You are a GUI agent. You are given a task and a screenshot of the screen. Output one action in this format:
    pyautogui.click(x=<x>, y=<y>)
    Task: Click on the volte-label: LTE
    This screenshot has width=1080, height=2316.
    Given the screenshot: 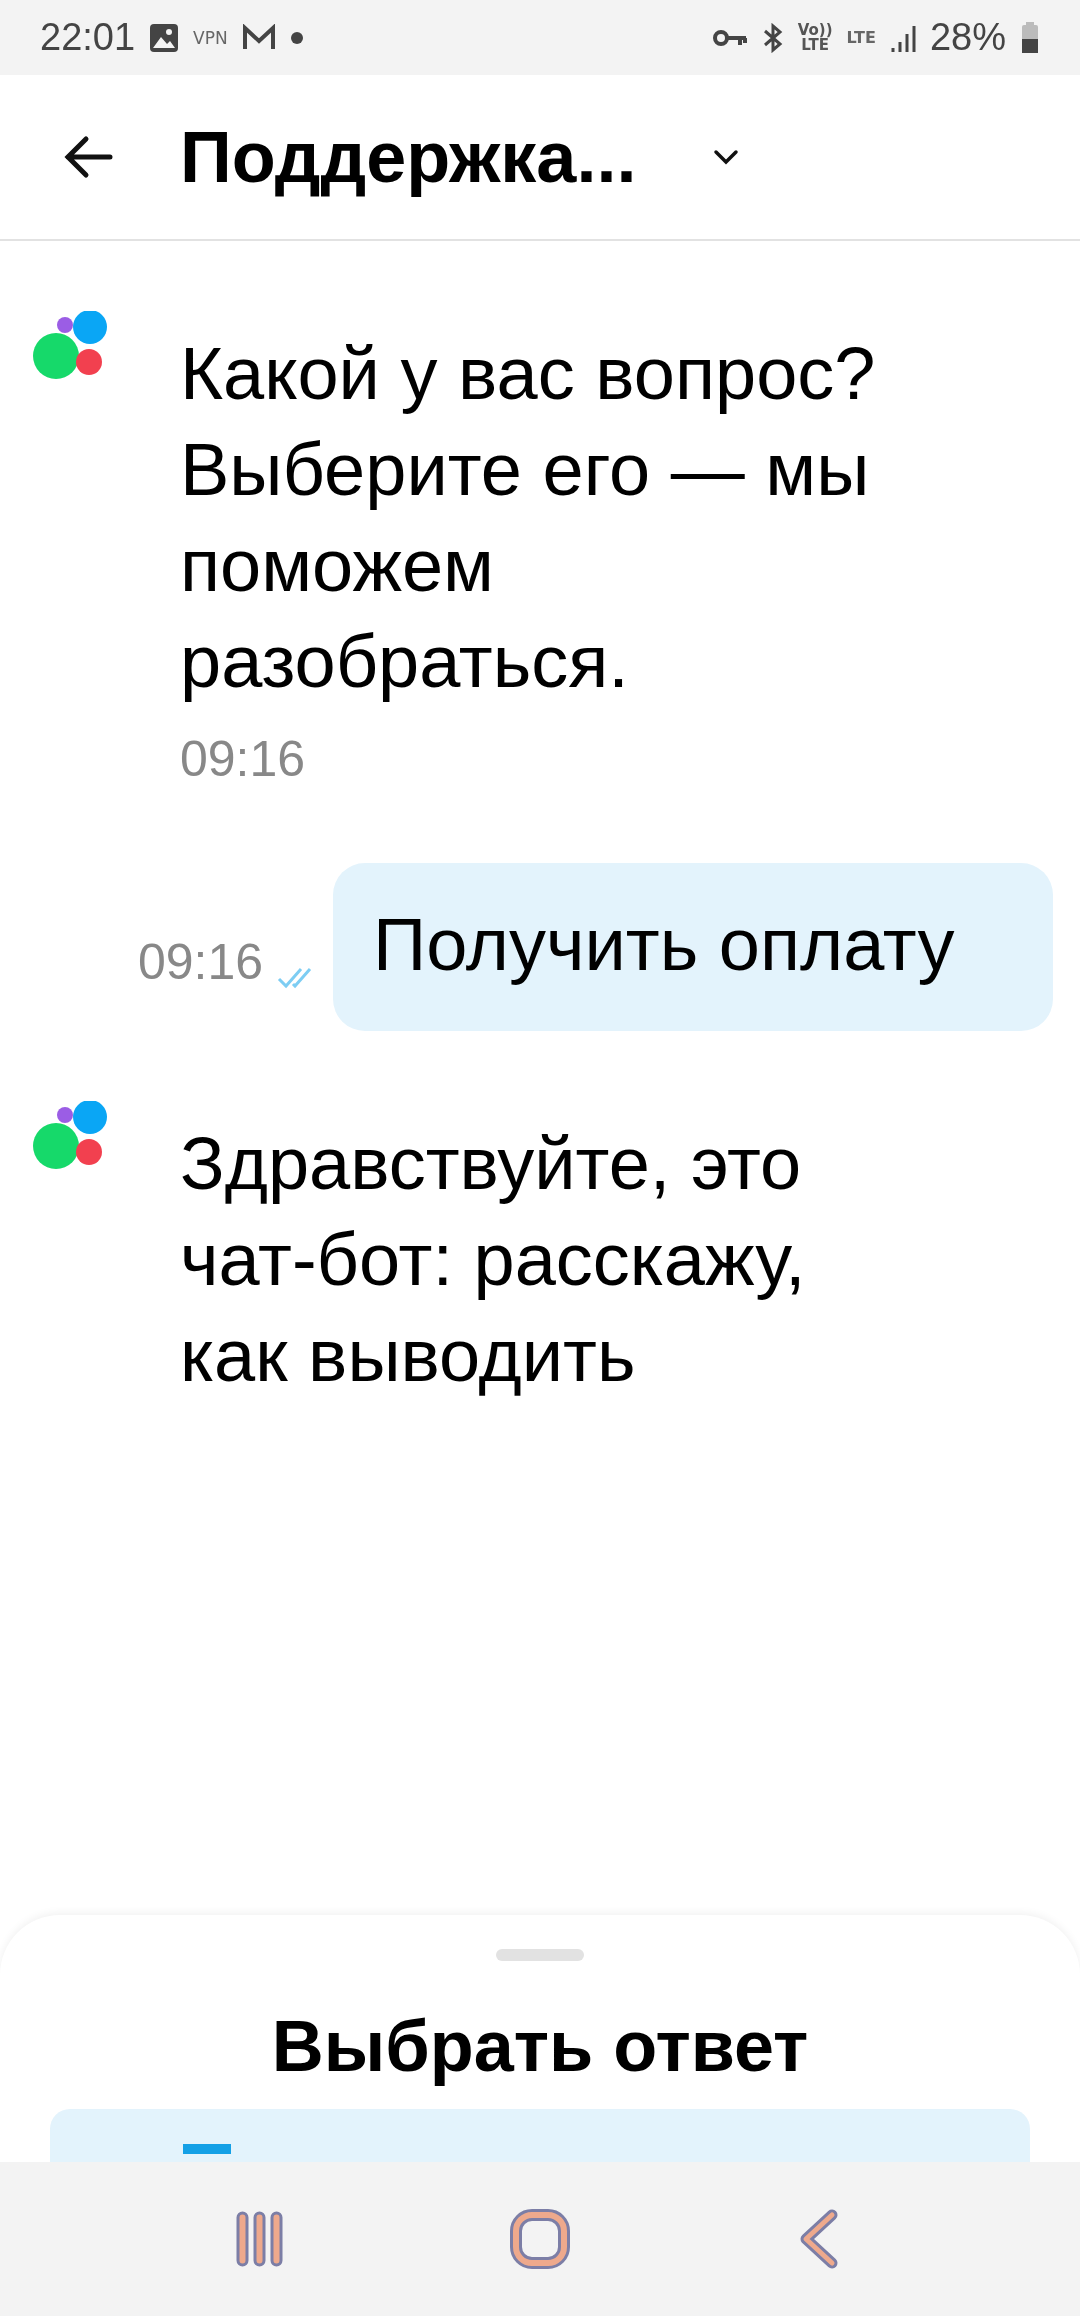 What is the action you would take?
    pyautogui.click(x=815, y=45)
    